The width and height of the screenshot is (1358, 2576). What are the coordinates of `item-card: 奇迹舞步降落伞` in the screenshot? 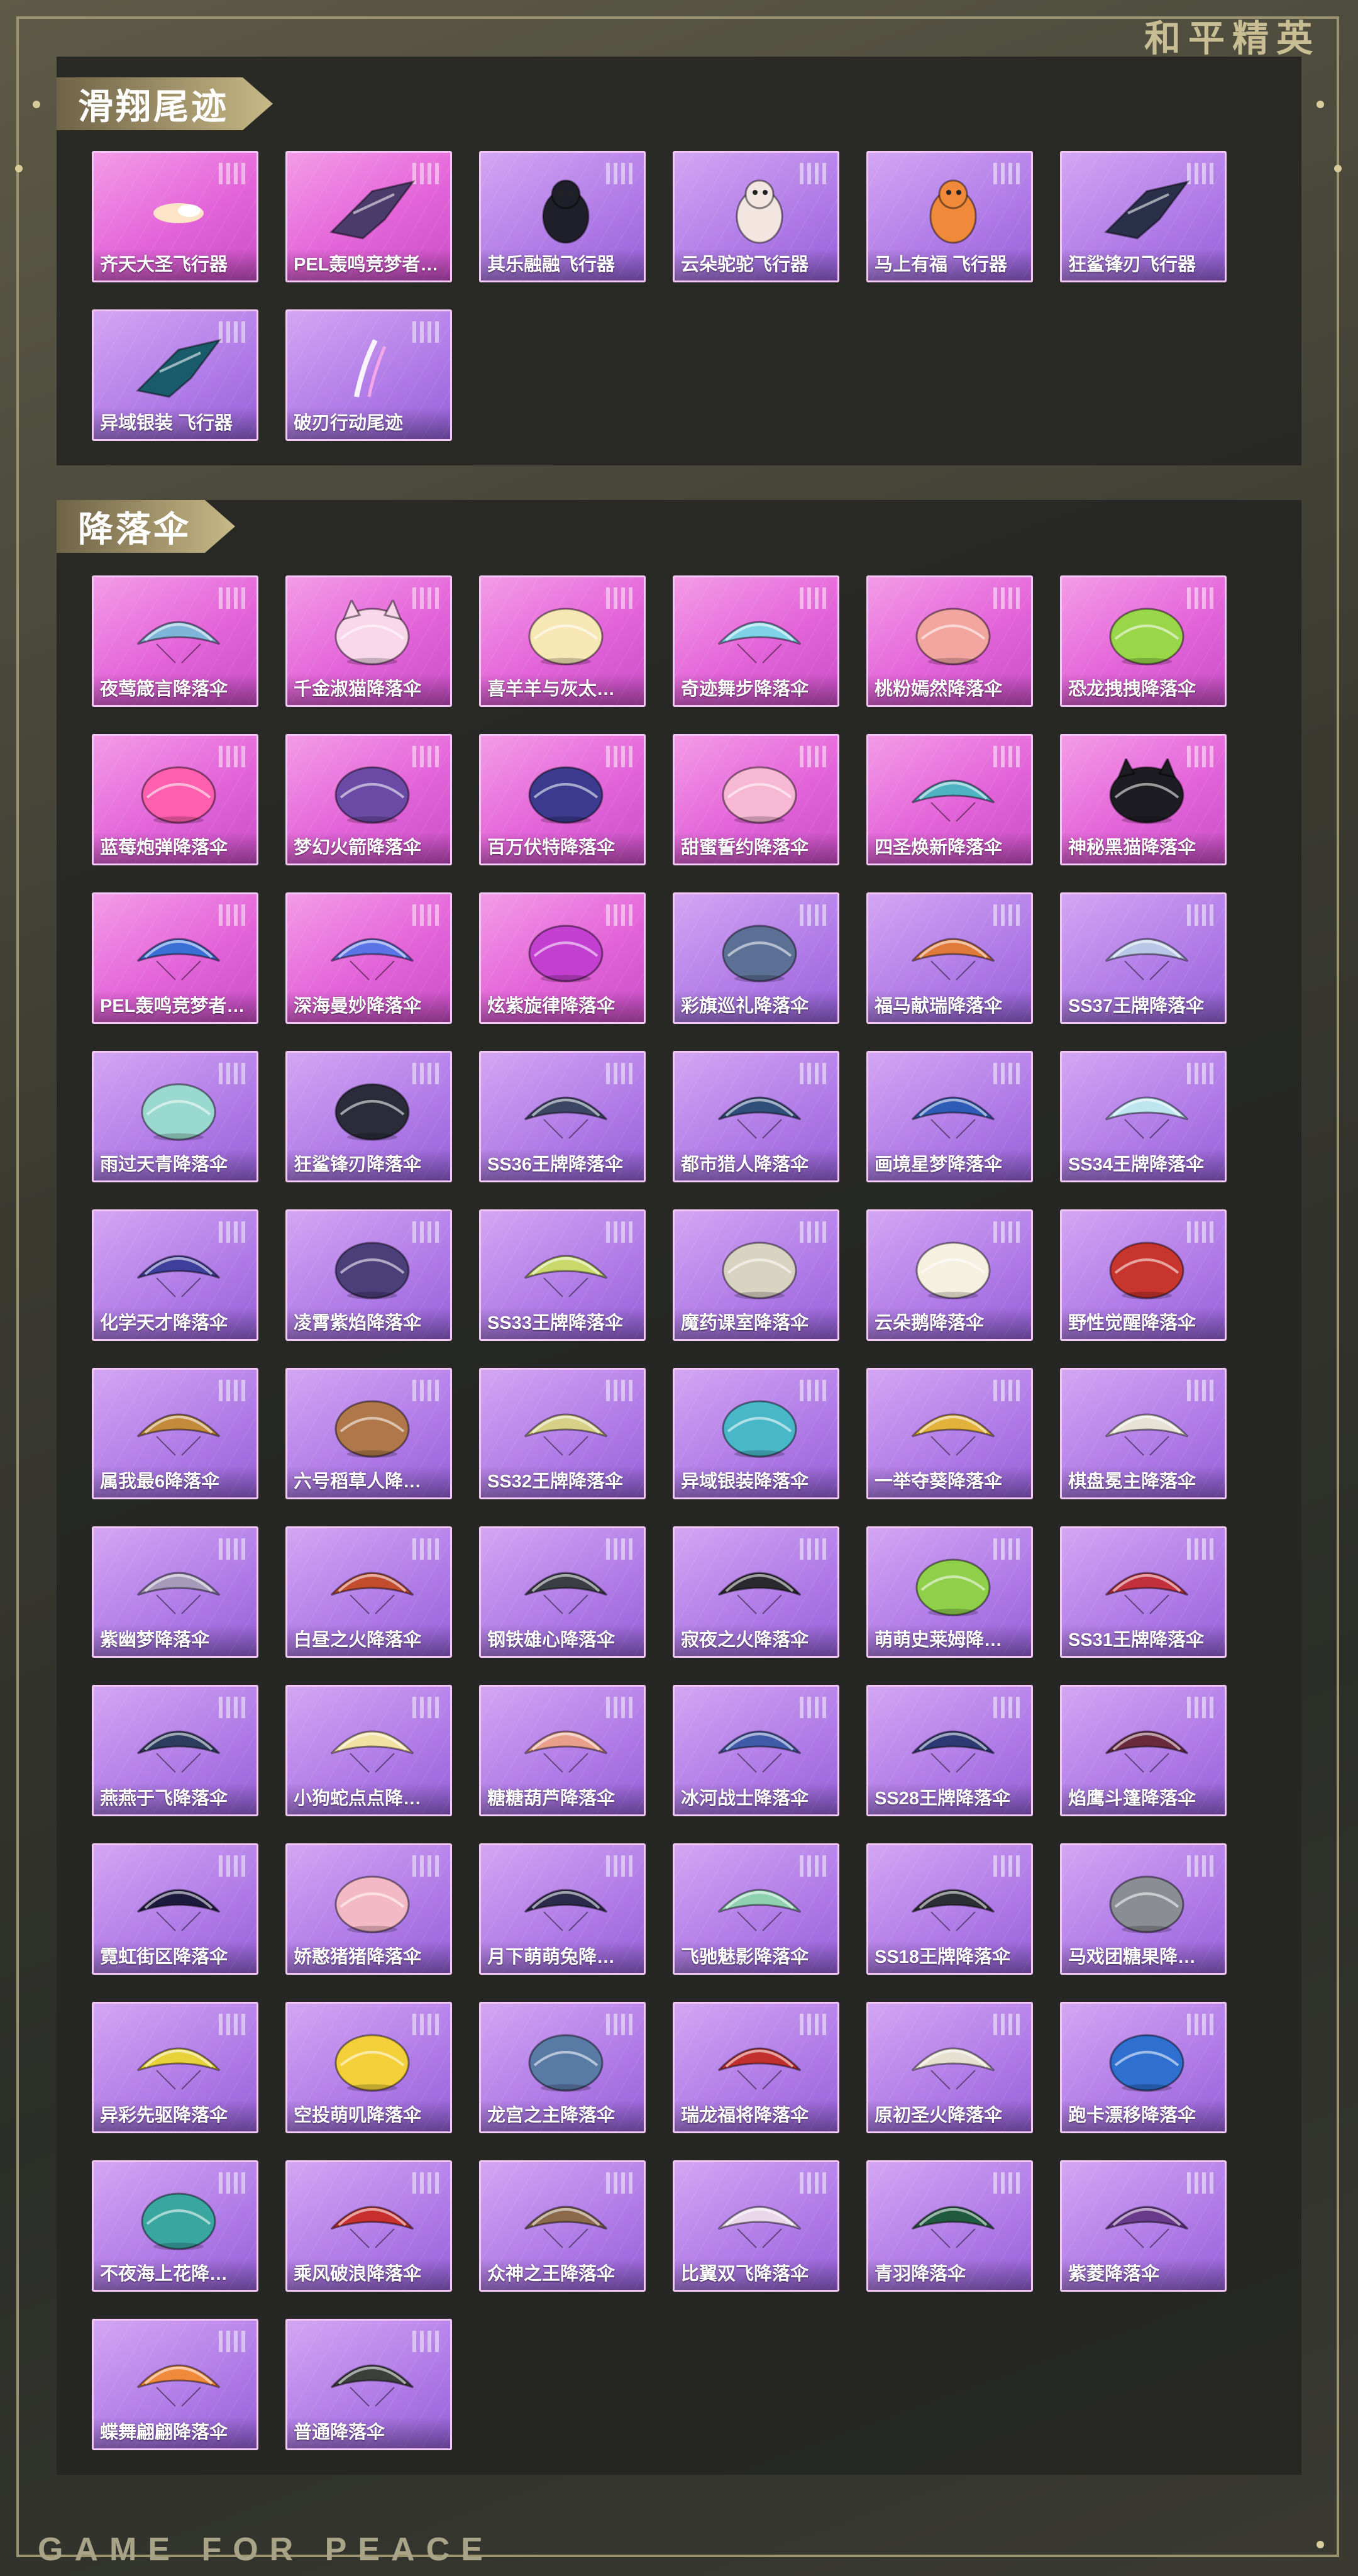 It's located at (756, 641).